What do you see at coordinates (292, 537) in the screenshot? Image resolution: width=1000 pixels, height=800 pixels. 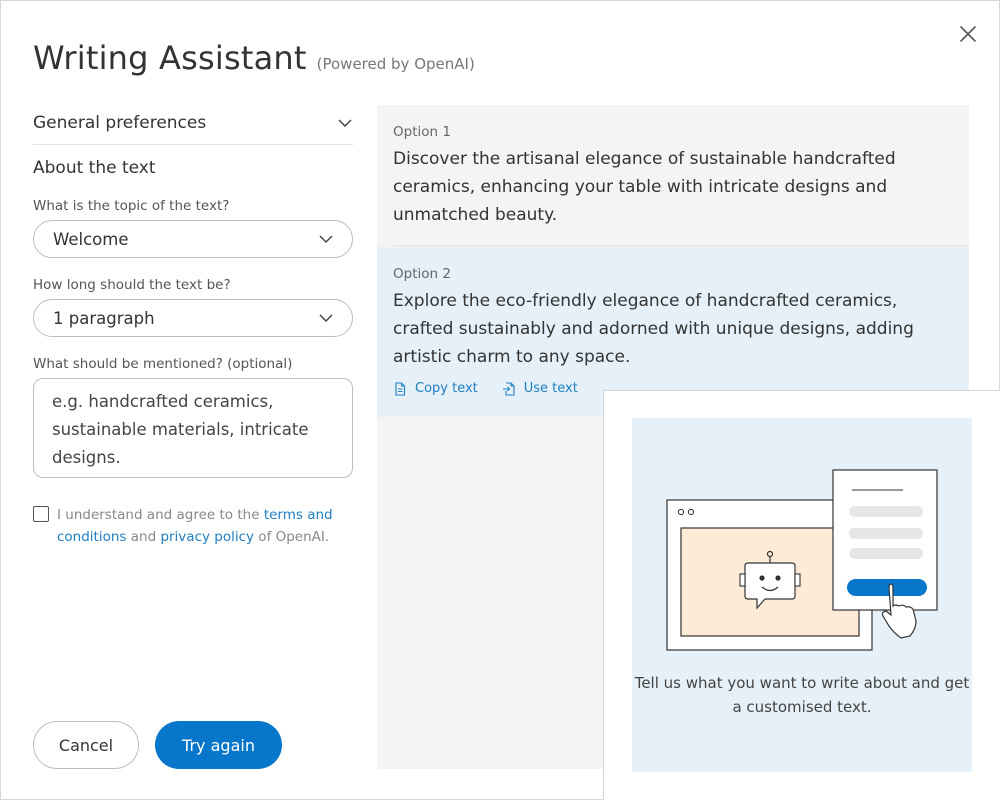 I see `consent-suffix: of OpenAI.` at bounding box center [292, 537].